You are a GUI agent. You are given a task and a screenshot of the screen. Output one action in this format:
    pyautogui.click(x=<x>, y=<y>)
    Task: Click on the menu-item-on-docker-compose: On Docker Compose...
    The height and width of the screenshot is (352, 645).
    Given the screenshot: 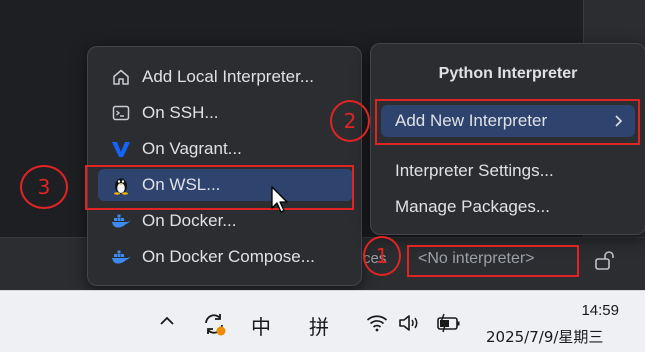 What is the action you would take?
    pyautogui.click(x=225, y=257)
    